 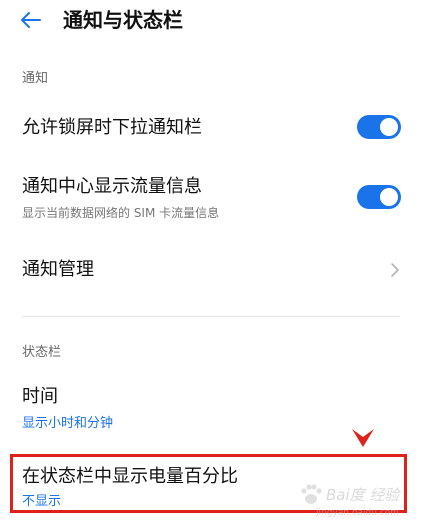 What do you see at coordinates (68, 423) in the screenshot?
I see `setting-value: 显示小时和分钟` at bounding box center [68, 423].